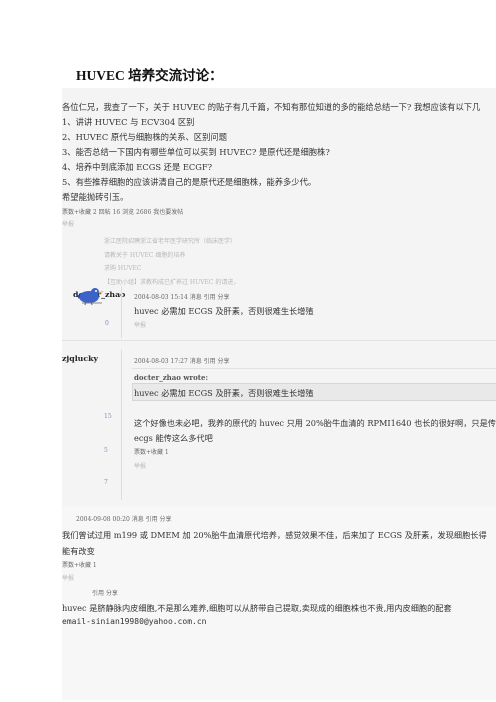 This screenshot has width=496, height=702. I want to click on intro-line-3: 2、HUVEC 原代与细胞株的关系、区别问题, so click(144, 137).